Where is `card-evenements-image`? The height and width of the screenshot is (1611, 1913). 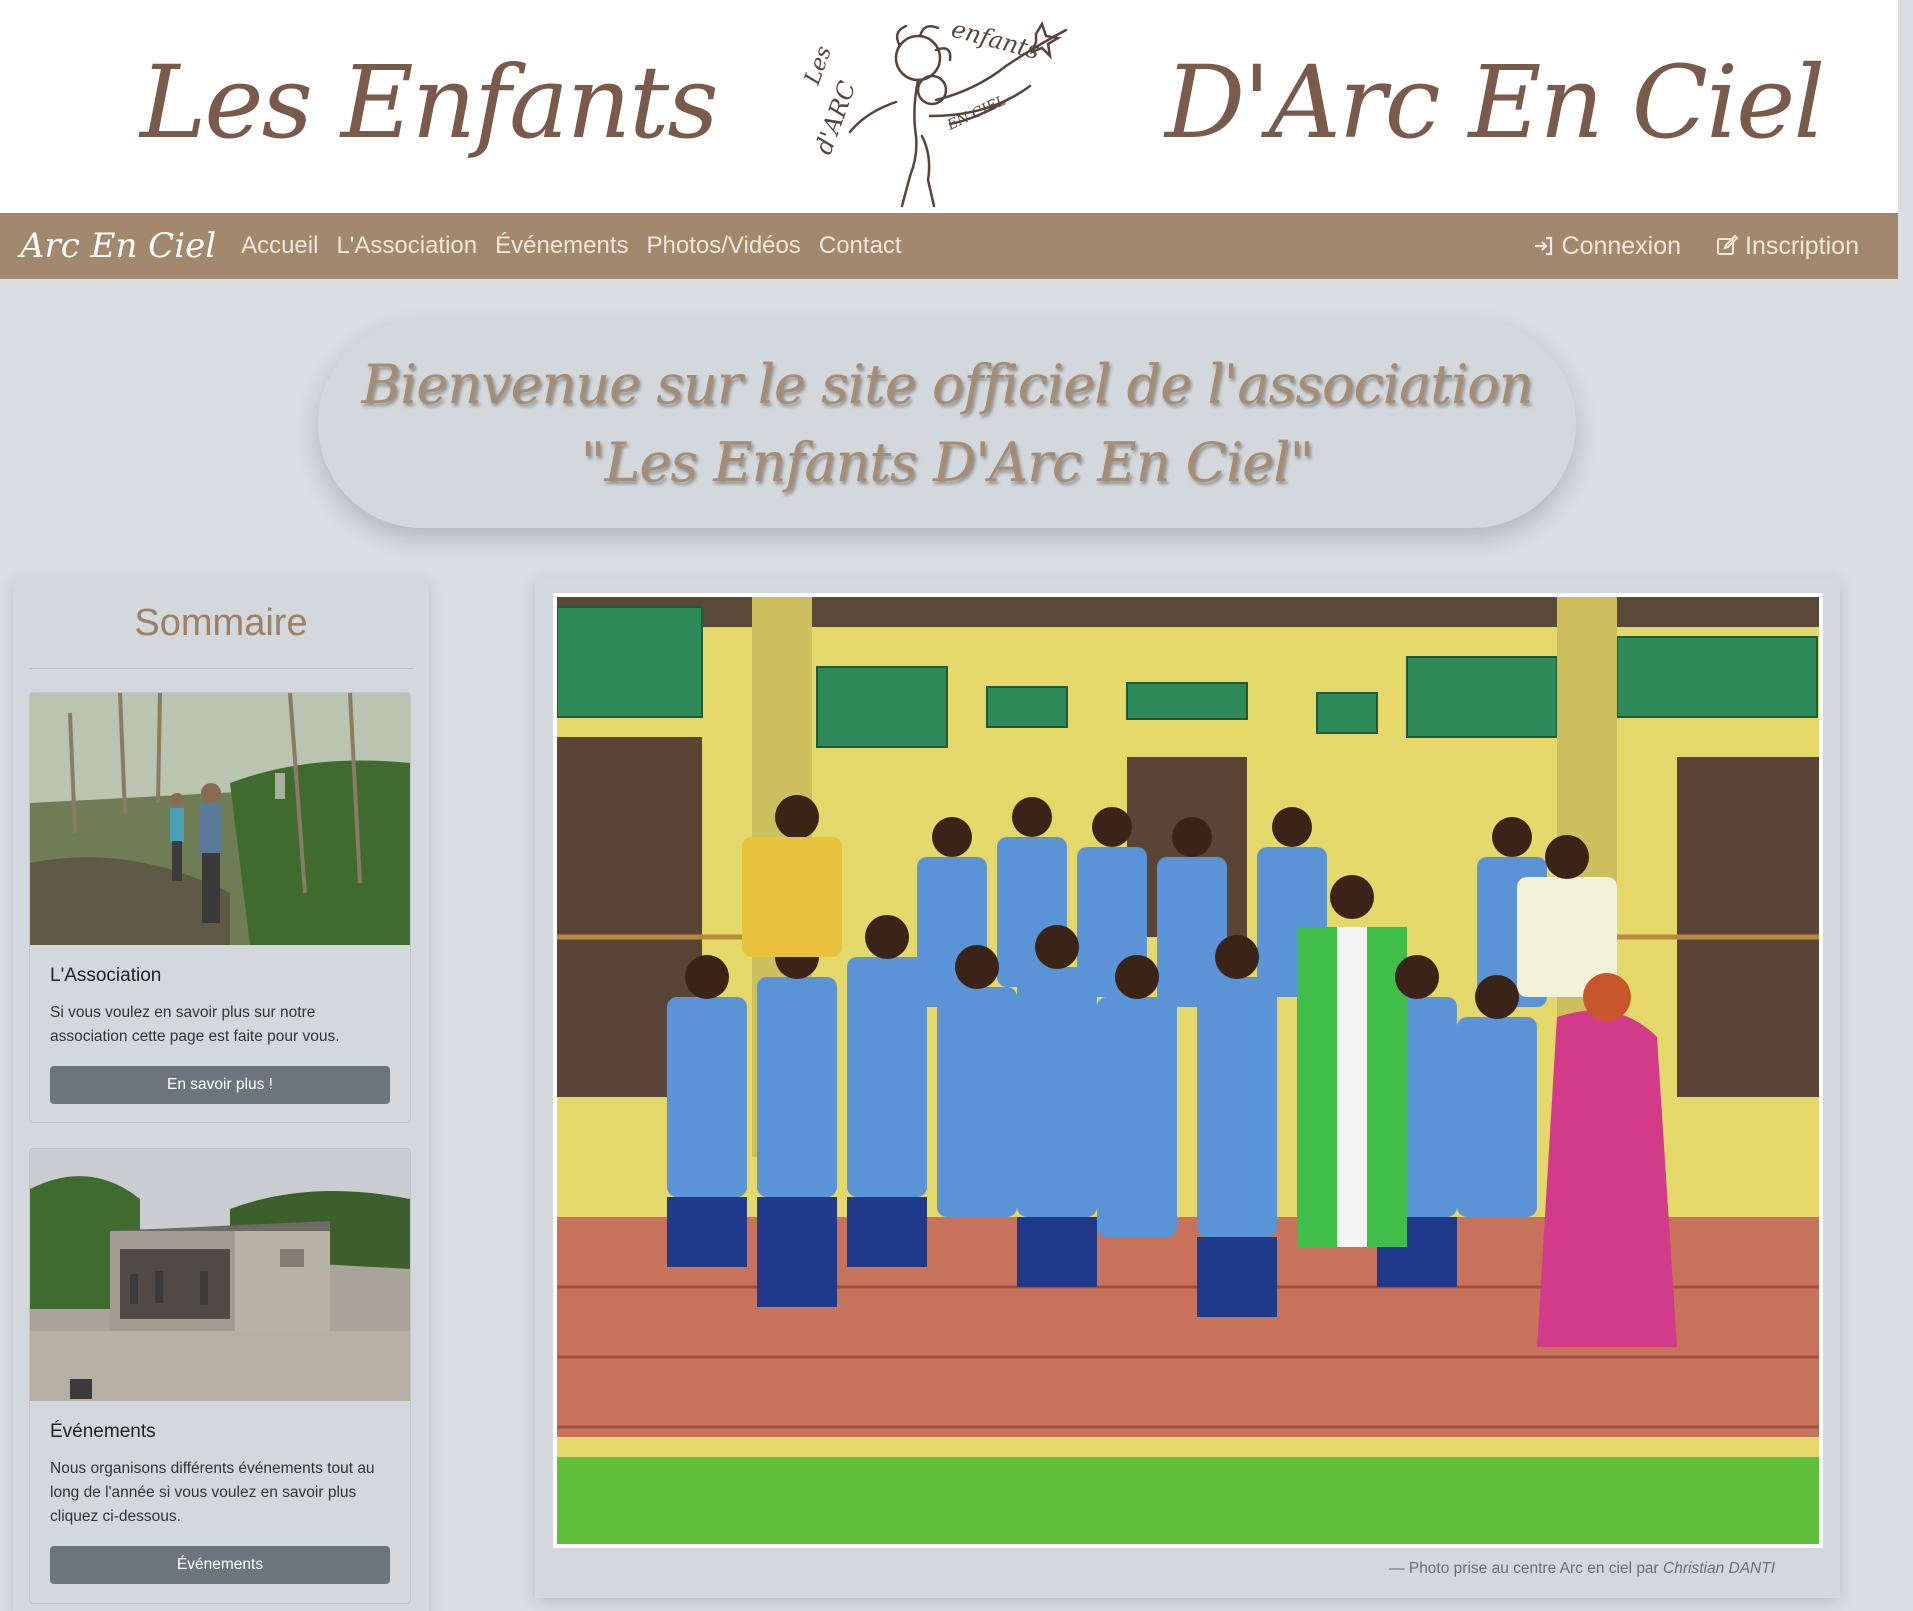 card-evenements-image is located at coordinates (220, 1275).